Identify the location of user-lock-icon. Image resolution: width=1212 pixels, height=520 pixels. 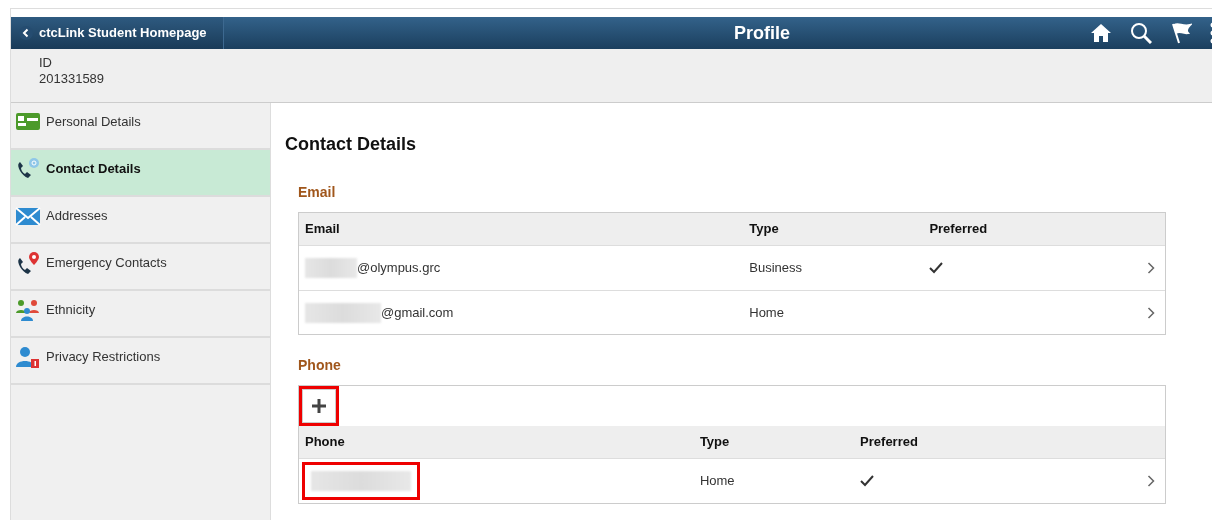
(28, 356).